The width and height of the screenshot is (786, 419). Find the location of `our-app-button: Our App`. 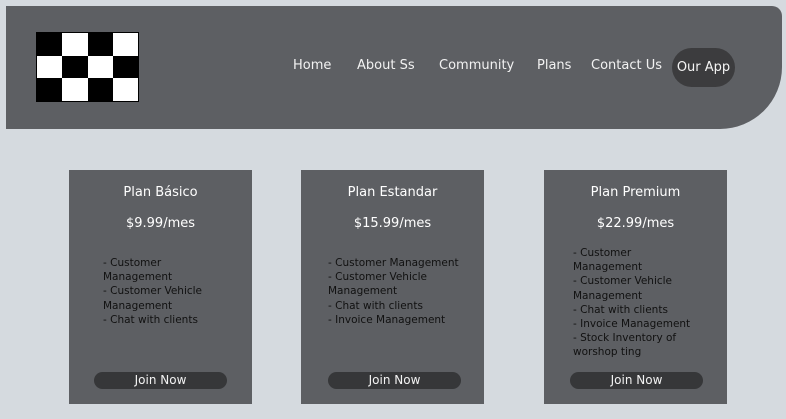

our-app-button: Our App is located at coordinates (703, 67).